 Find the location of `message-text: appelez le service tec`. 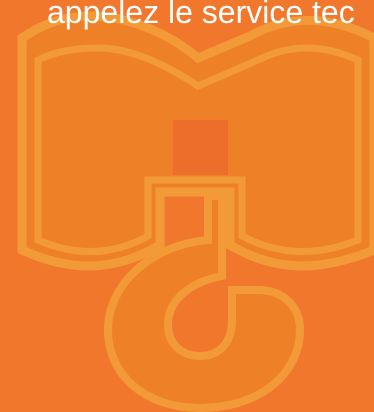

message-text: appelez le service tec is located at coordinates (201, 15).